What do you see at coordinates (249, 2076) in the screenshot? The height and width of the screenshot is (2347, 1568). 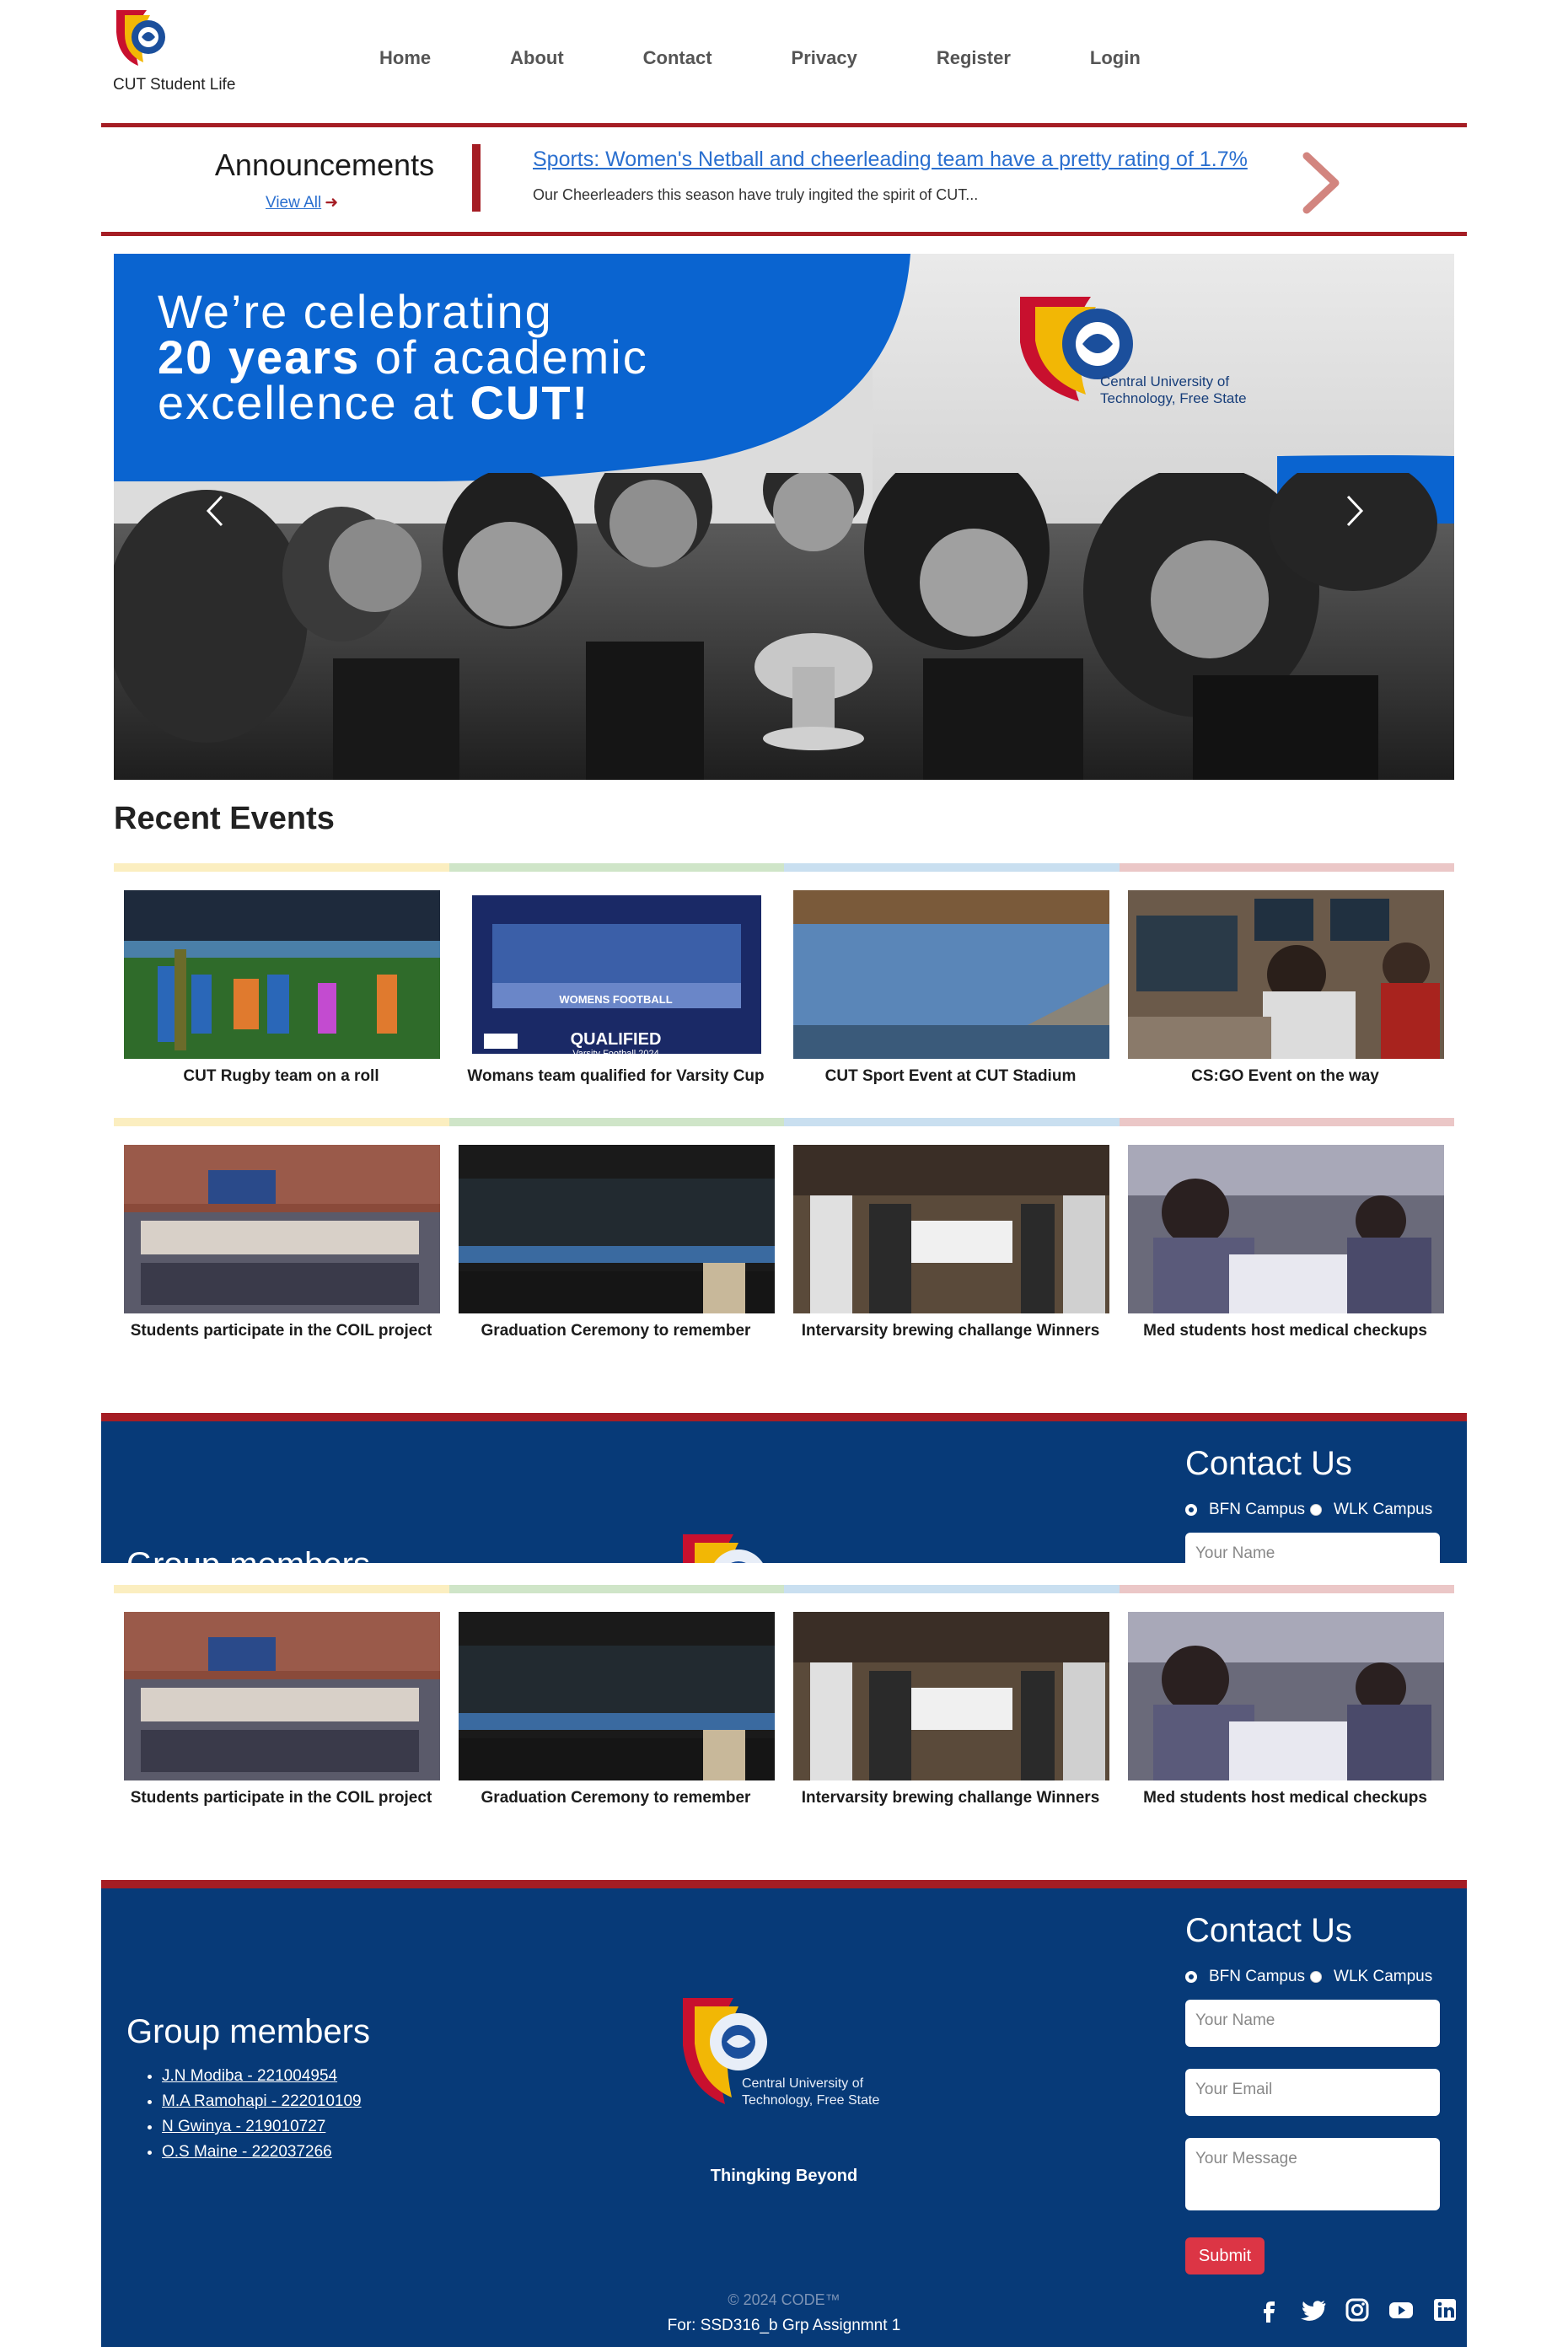 I see `member-link: J.N Modiba - 221004954` at bounding box center [249, 2076].